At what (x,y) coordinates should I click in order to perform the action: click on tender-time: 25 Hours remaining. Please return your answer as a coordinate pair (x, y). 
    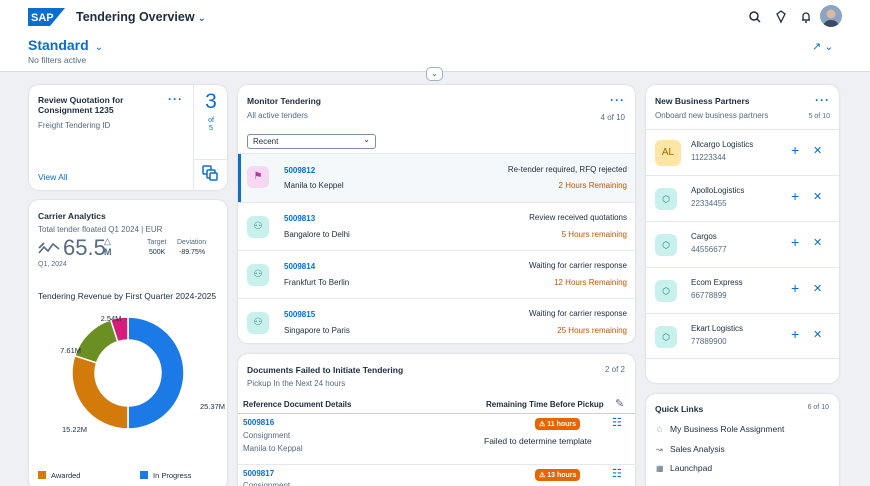
    Looking at the image, I should click on (592, 330).